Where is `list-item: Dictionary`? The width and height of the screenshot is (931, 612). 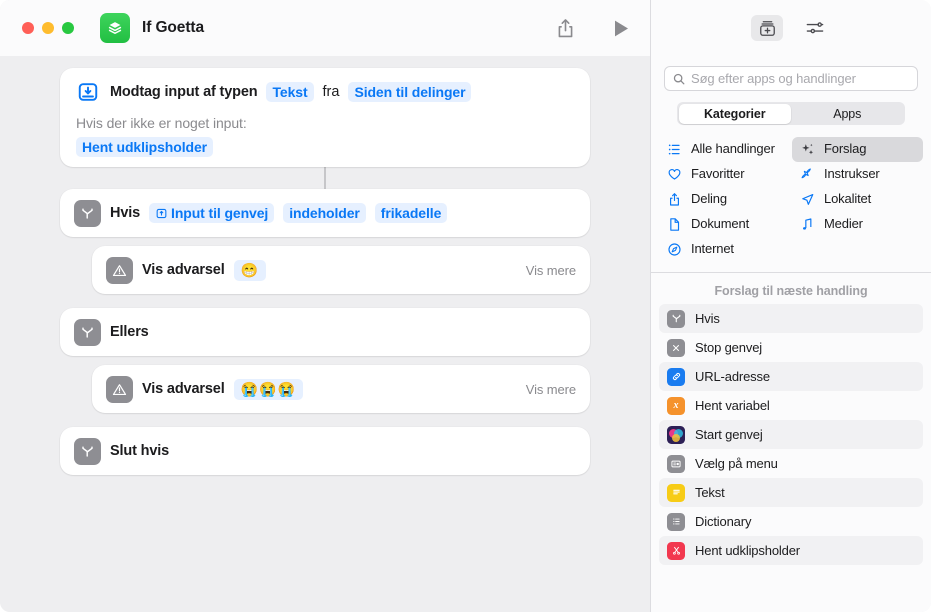
list-item: Dictionary is located at coordinates (791, 521).